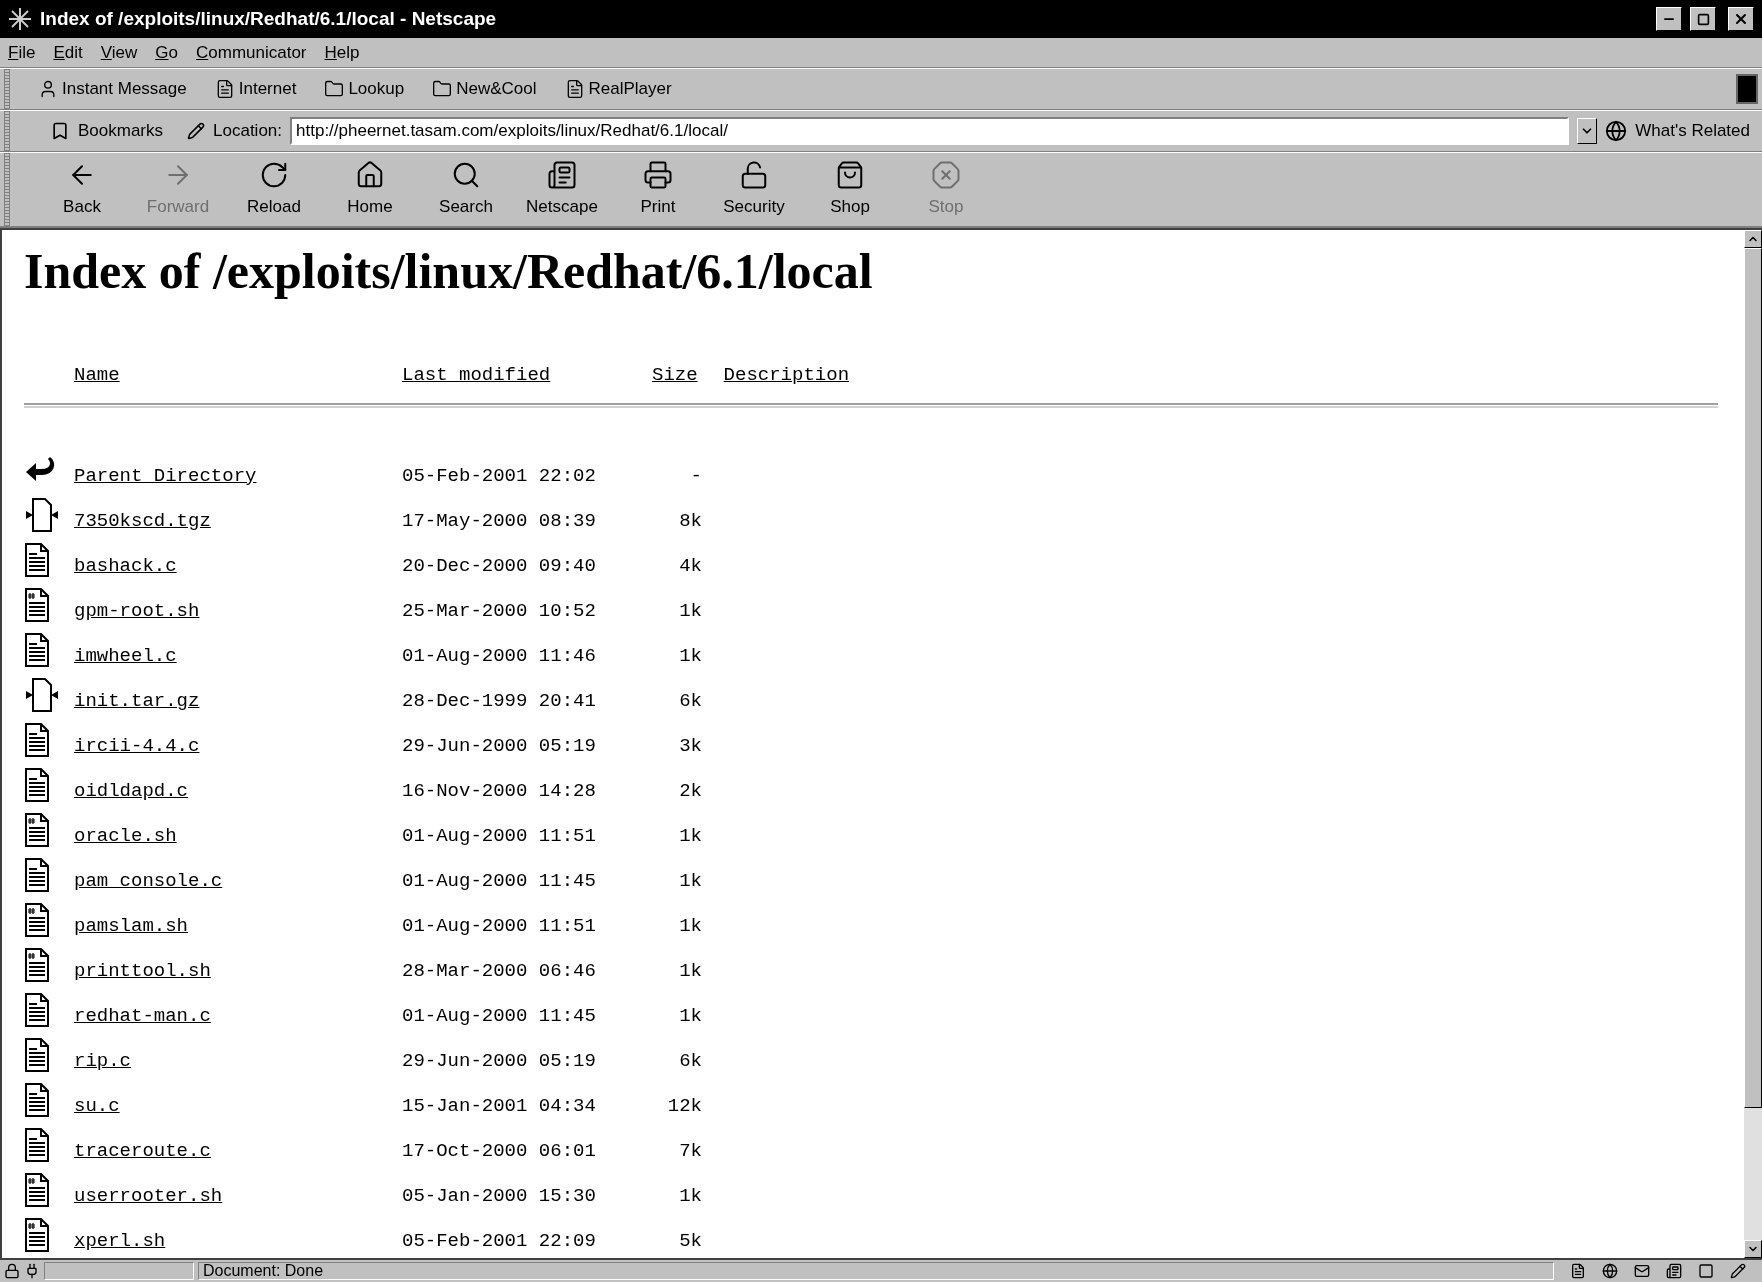 This screenshot has height=1282, width=1762. What do you see at coordinates (131, 925) in the screenshot?
I see `file-link: pamslam.sh` at bounding box center [131, 925].